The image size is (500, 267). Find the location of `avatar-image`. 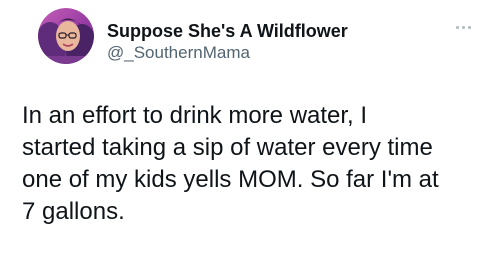

avatar-image is located at coordinates (66, 36).